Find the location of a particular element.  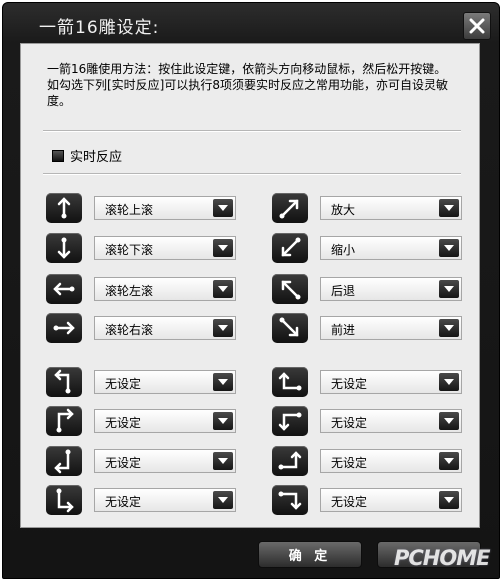

gesture-select: 滚轮左滚 is located at coordinates (165, 289).